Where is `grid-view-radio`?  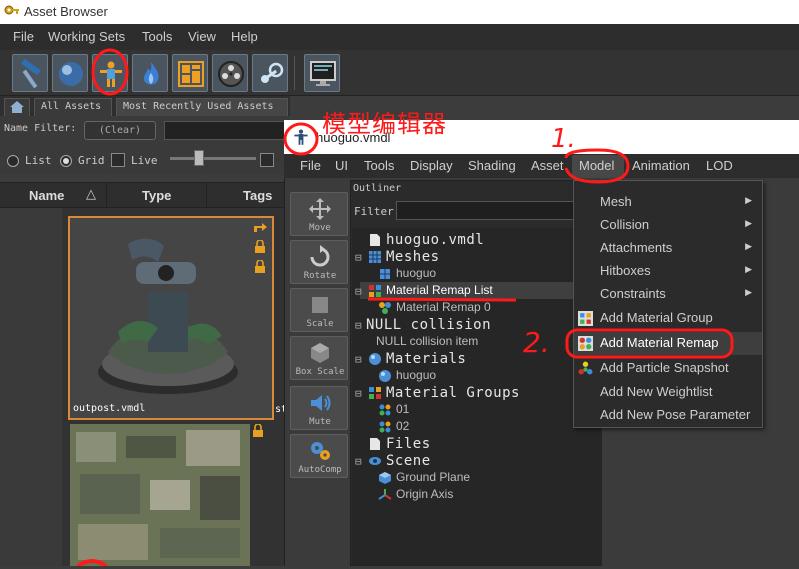 grid-view-radio is located at coordinates (66, 161).